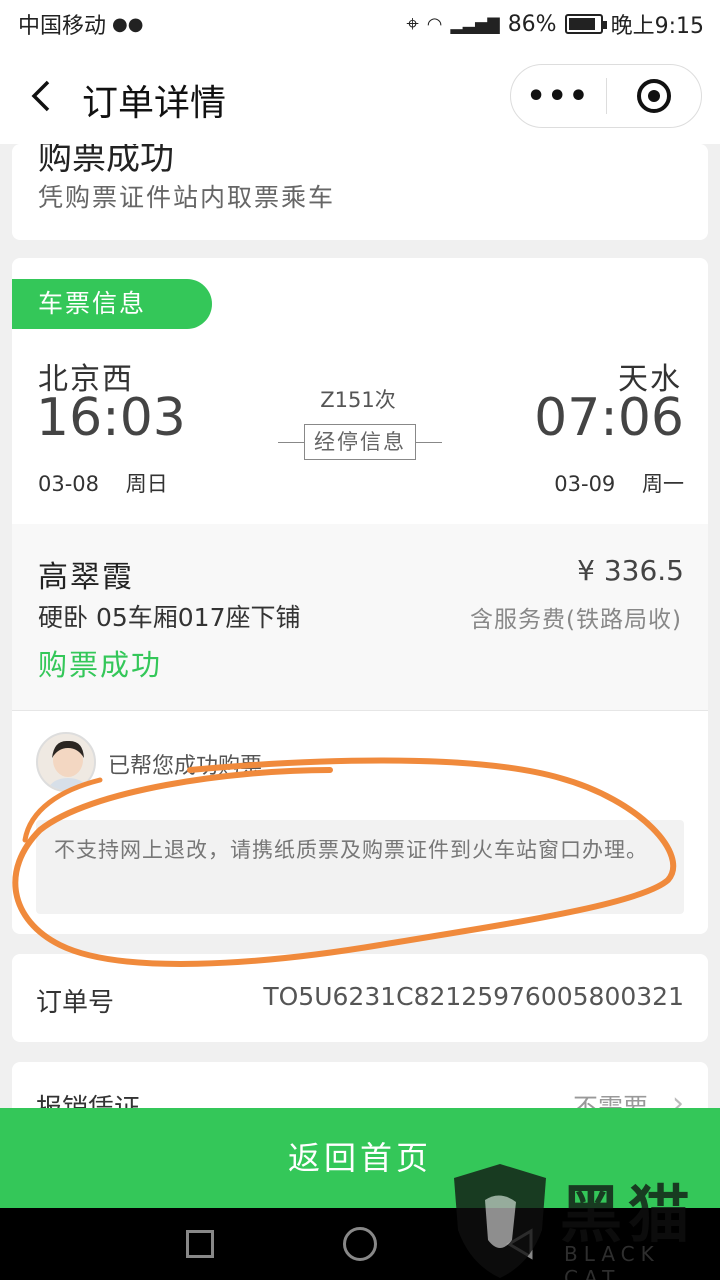 The height and width of the screenshot is (1280, 720). What do you see at coordinates (434, 24) in the screenshot?
I see `wifi-icon: ◠` at bounding box center [434, 24].